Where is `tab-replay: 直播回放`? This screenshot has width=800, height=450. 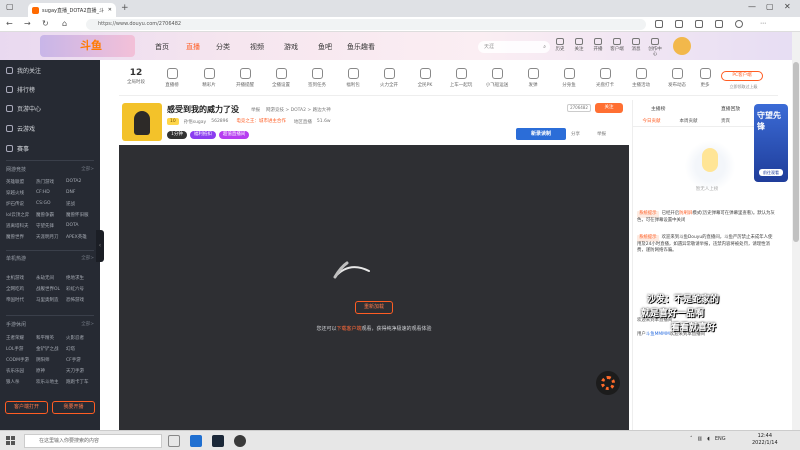
tab-replay: 直播回放 is located at coordinates (730, 108).